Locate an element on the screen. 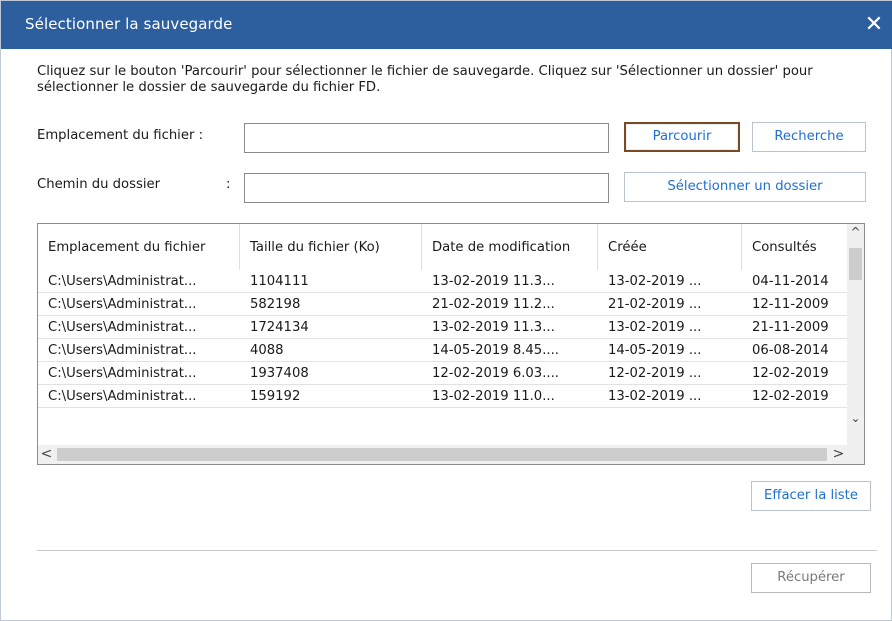 The width and height of the screenshot is (892, 621). recover-button: Récupérer is located at coordinates (811, 578).